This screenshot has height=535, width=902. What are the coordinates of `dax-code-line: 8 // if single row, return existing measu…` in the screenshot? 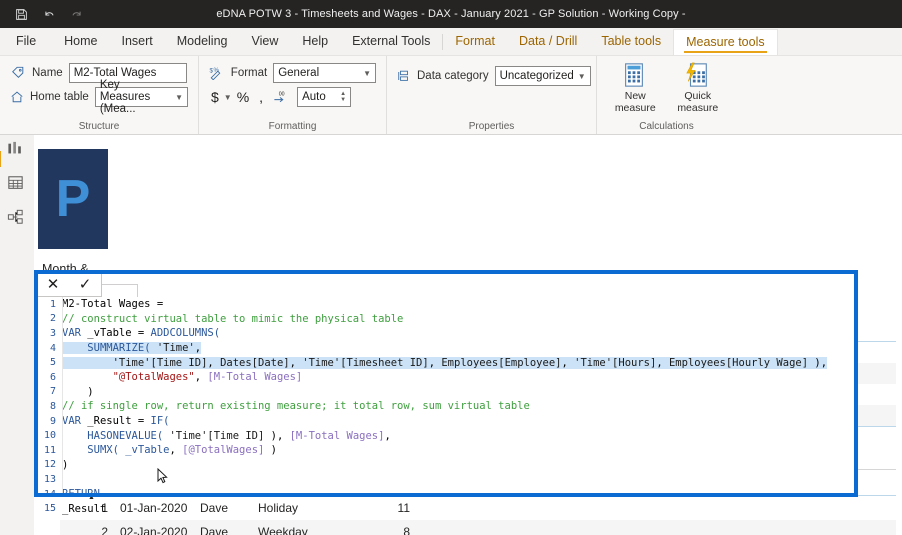 It's located at (446, 406).